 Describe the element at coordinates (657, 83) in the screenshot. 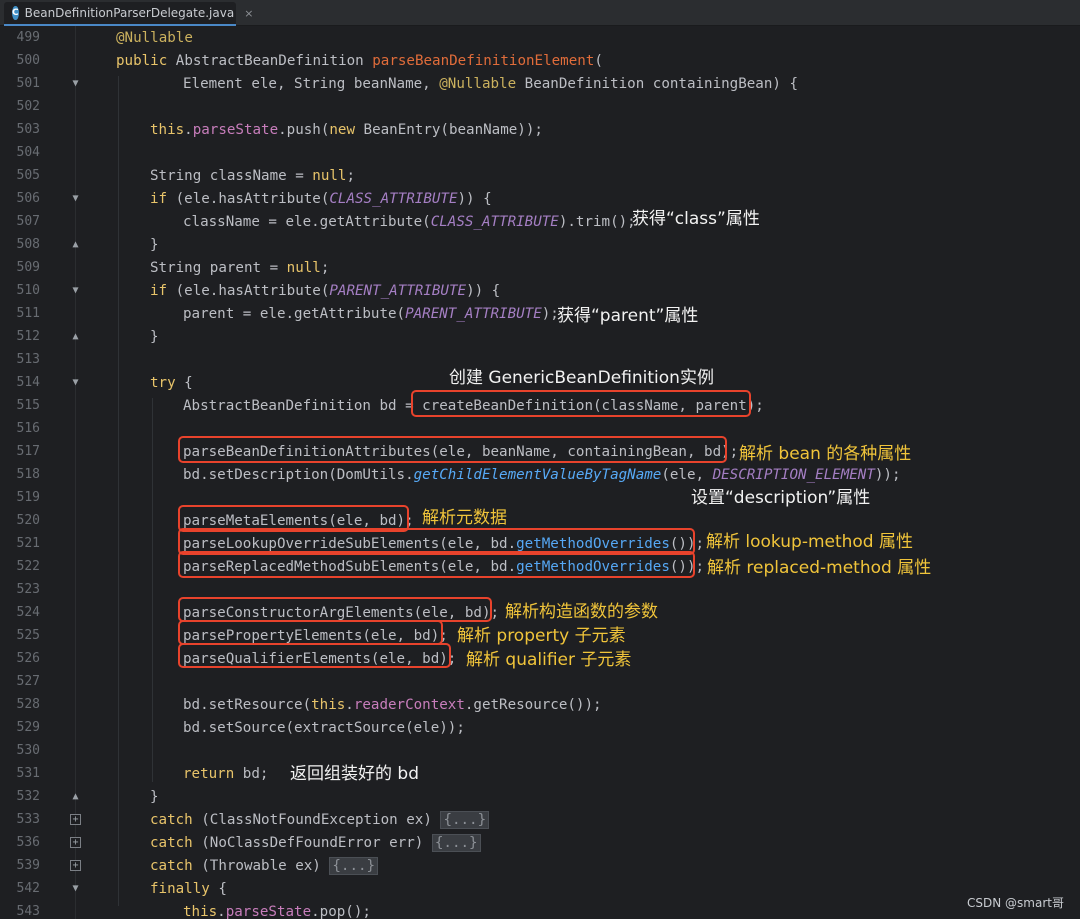

I see `code-text: BeanDefinition containingBean) {` at that location.